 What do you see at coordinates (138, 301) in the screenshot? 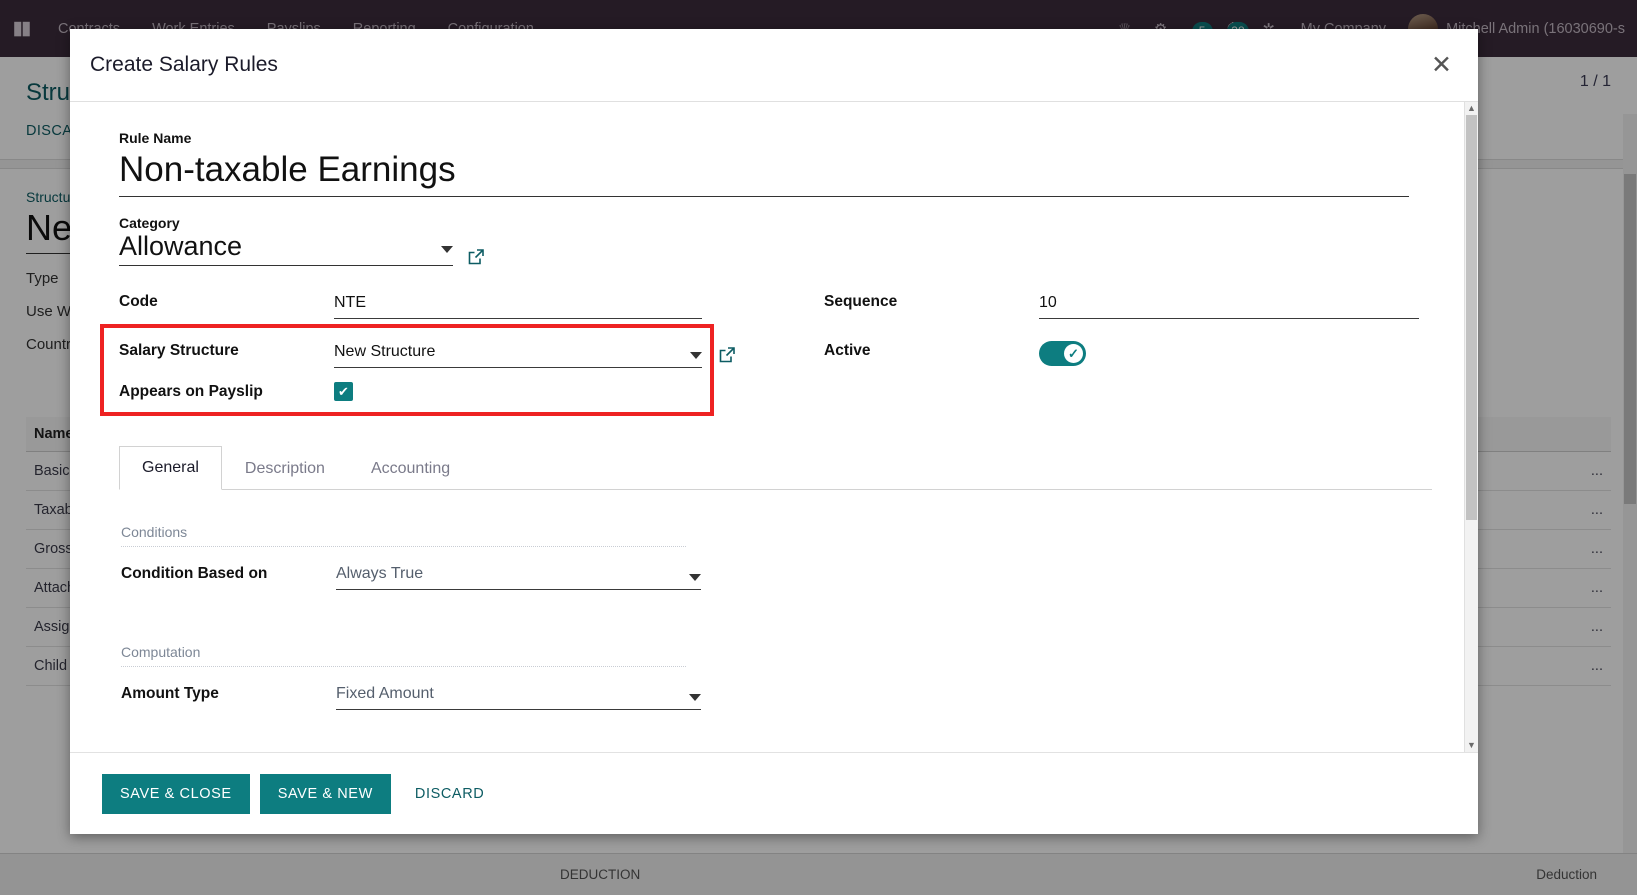
I see `code-label: Code` at bounding box center [138, 301].